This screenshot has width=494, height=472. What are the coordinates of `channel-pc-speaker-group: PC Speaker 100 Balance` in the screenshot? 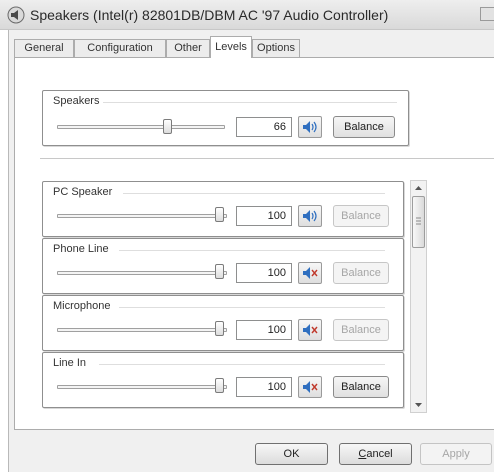 It's located at (223, 209).